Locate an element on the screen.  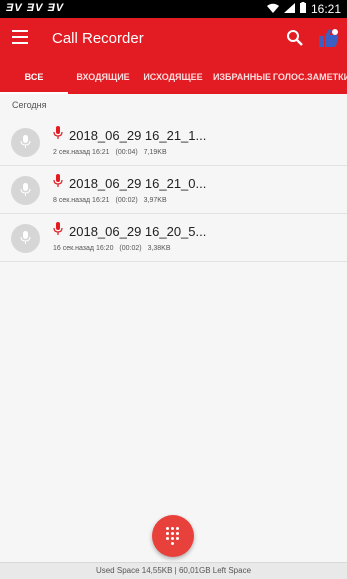
recording-meta: 2 сек.назад 16:21 (00:04) 7,19KB is located at coordinates (112, 152).